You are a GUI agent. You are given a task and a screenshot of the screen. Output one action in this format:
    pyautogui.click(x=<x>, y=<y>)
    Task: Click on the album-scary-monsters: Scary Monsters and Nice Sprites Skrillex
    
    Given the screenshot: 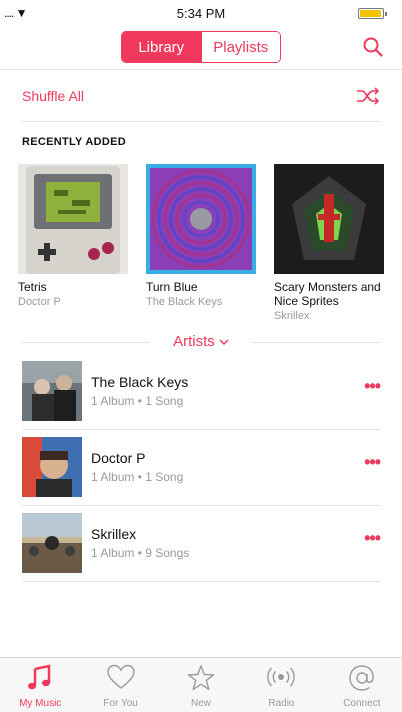 What is the action you would take?
    pyautogui.click(x=329, y=243)
    